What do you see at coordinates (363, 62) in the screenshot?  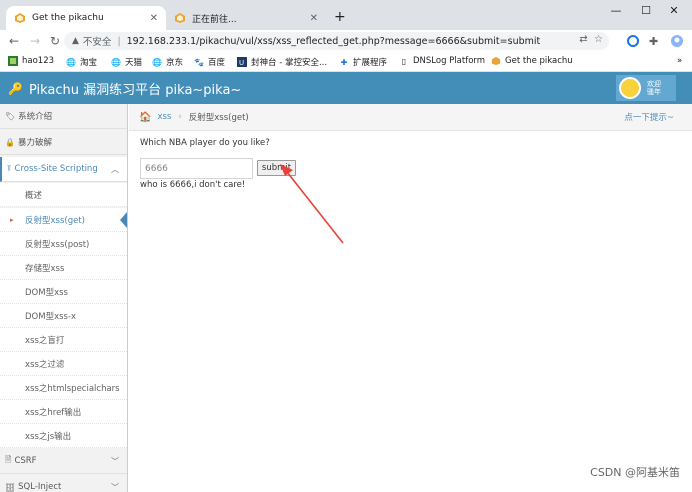 I see `bookmark-extensions: ✚ 扩展程序` at bounding box center [363, 62].